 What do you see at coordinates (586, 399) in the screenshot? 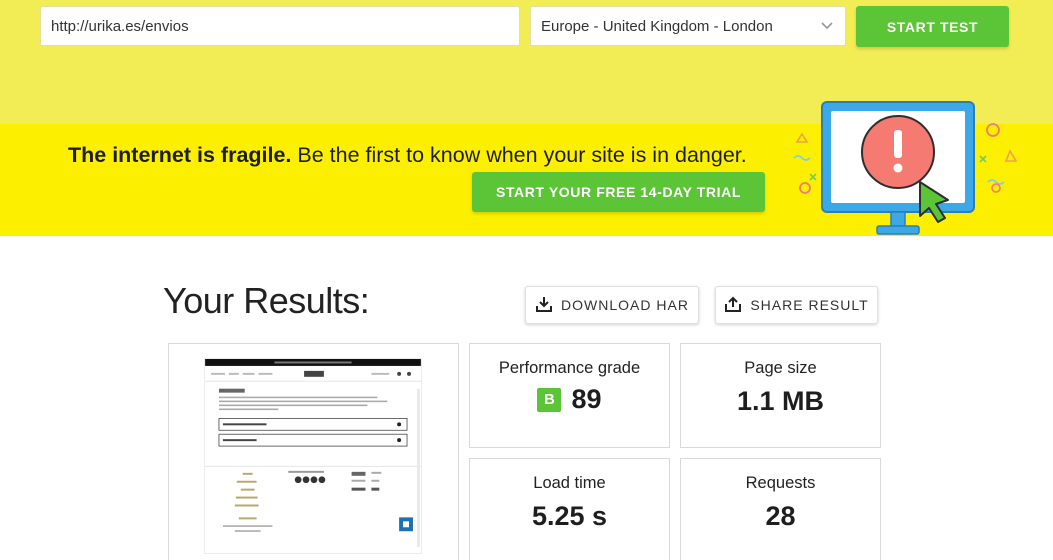
I see `performance-score: 89` at bounding box center [586, 399].